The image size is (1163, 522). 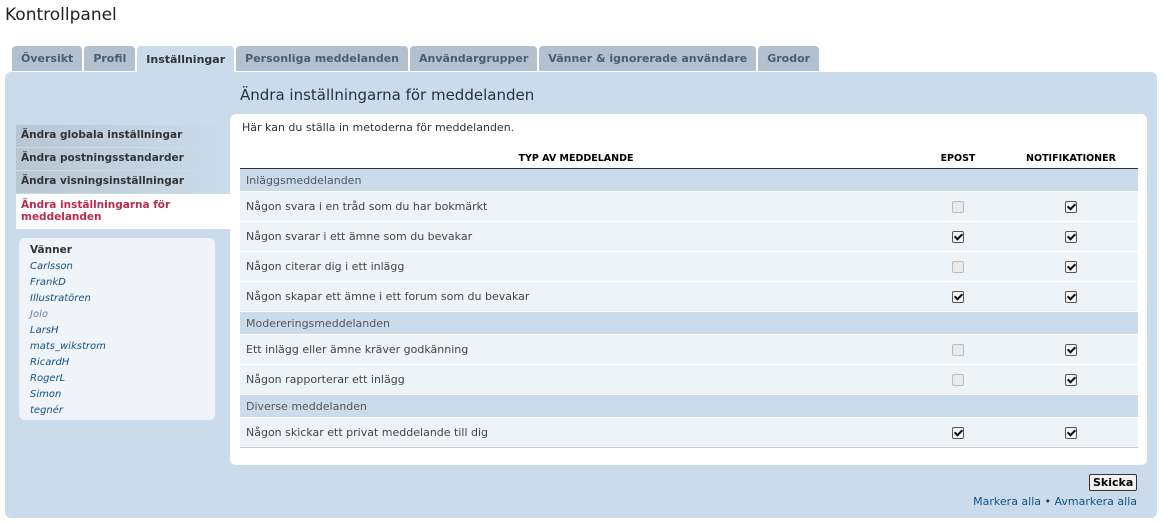 What do you see at coordinates (117, 283) in the screenshot?
I see `friend-link: FrankD` at bounding box center [117, 283].